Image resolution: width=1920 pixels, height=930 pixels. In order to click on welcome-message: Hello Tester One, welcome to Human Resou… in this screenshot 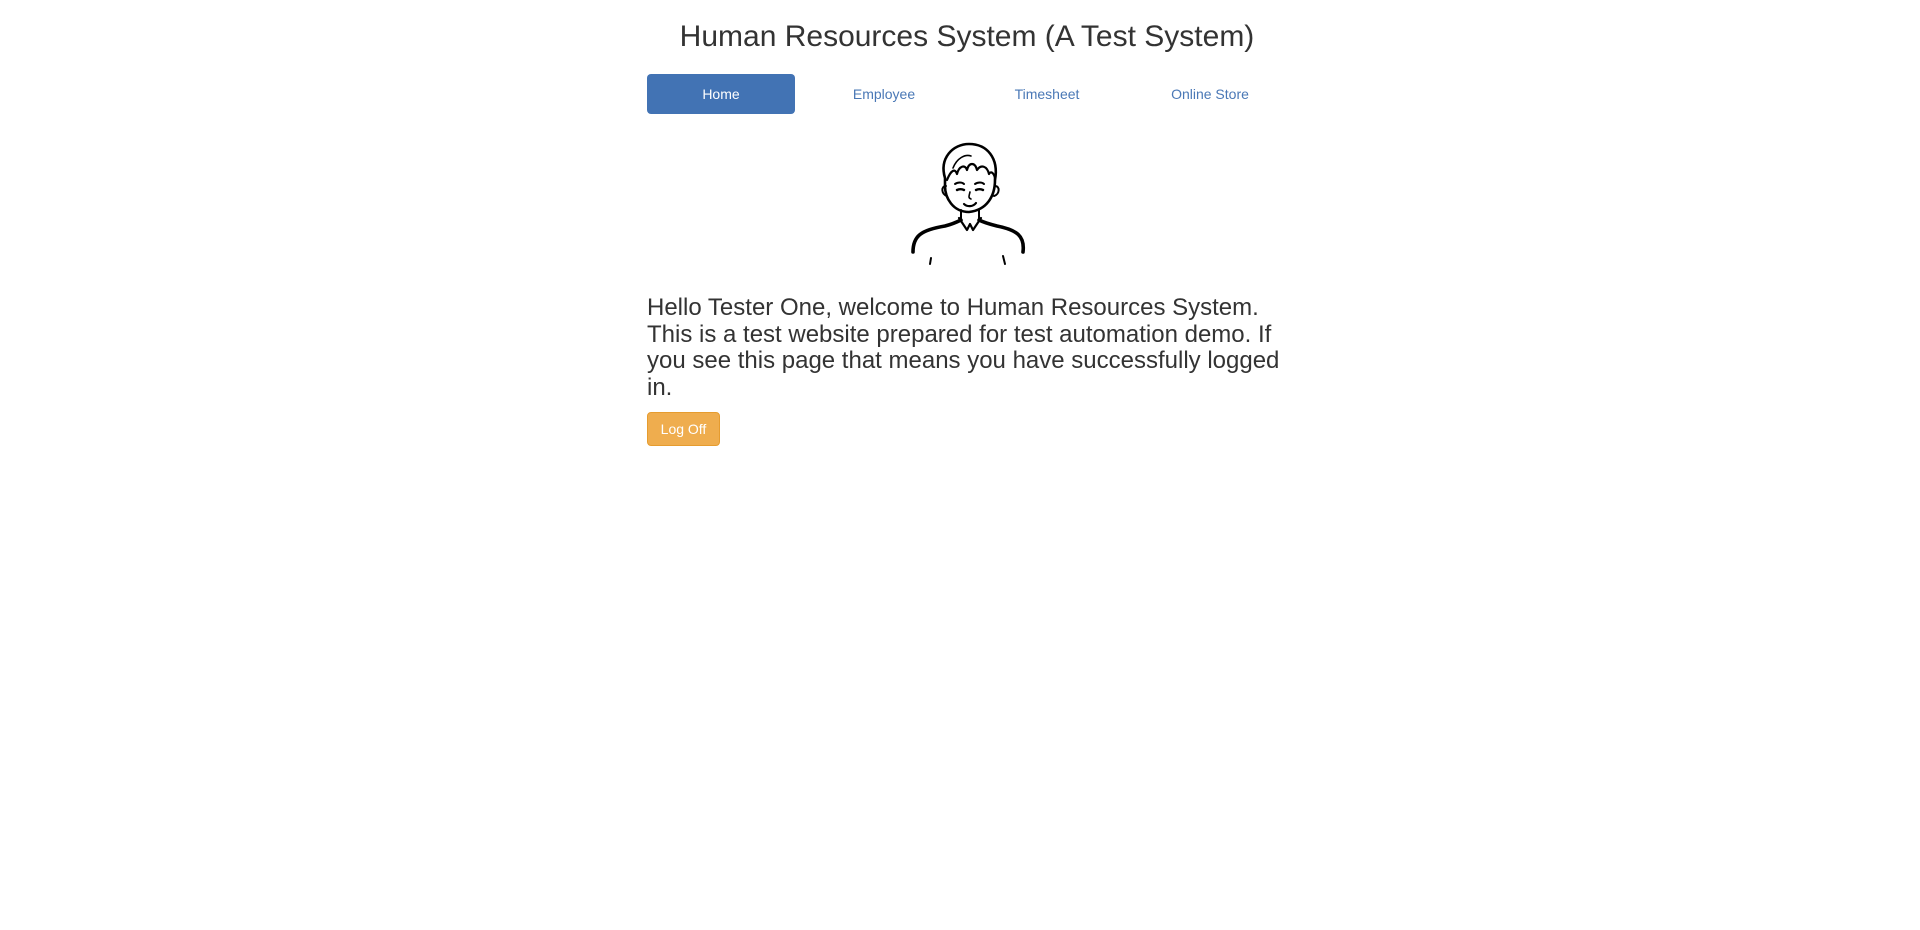, I will do `click(963, 347)`.